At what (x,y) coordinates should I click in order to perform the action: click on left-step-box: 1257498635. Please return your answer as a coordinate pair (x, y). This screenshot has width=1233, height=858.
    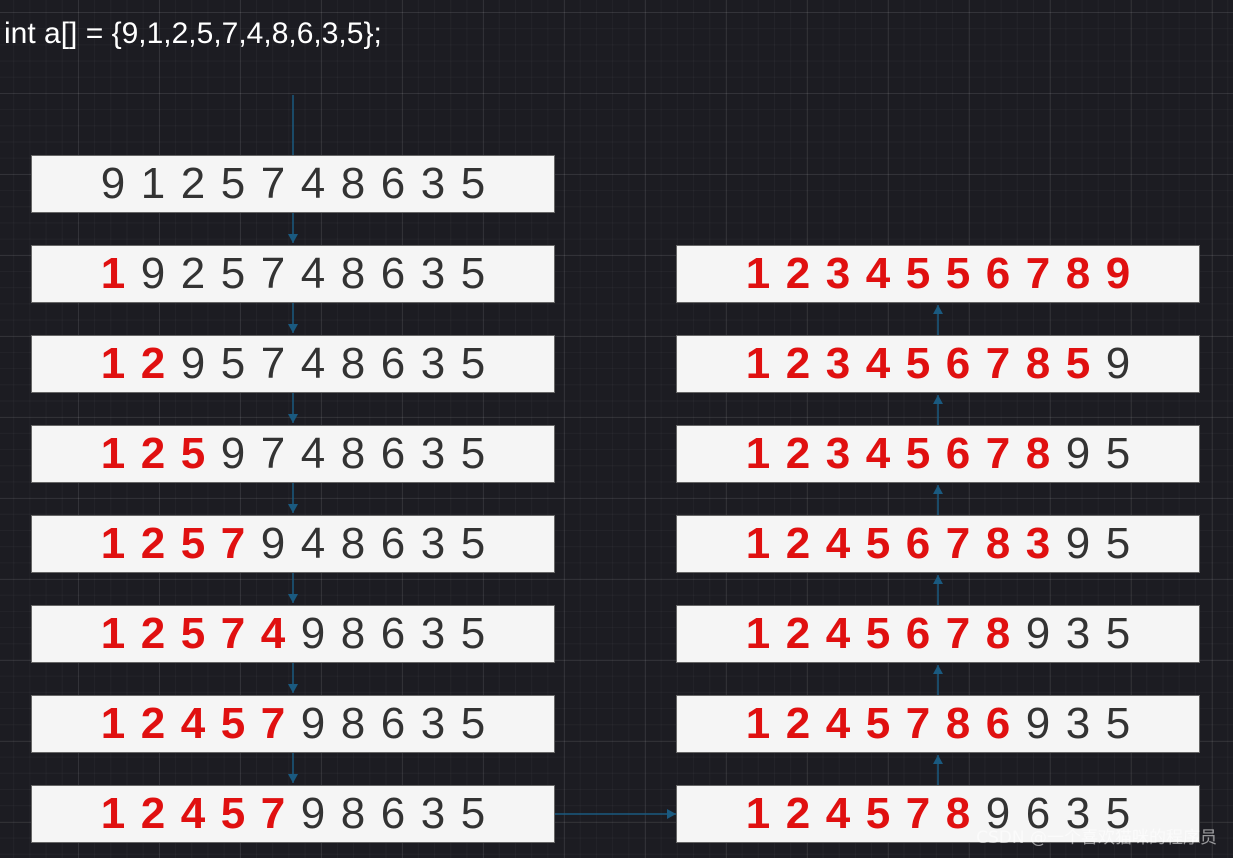
    Looking at the image, I should click on (293, 634).